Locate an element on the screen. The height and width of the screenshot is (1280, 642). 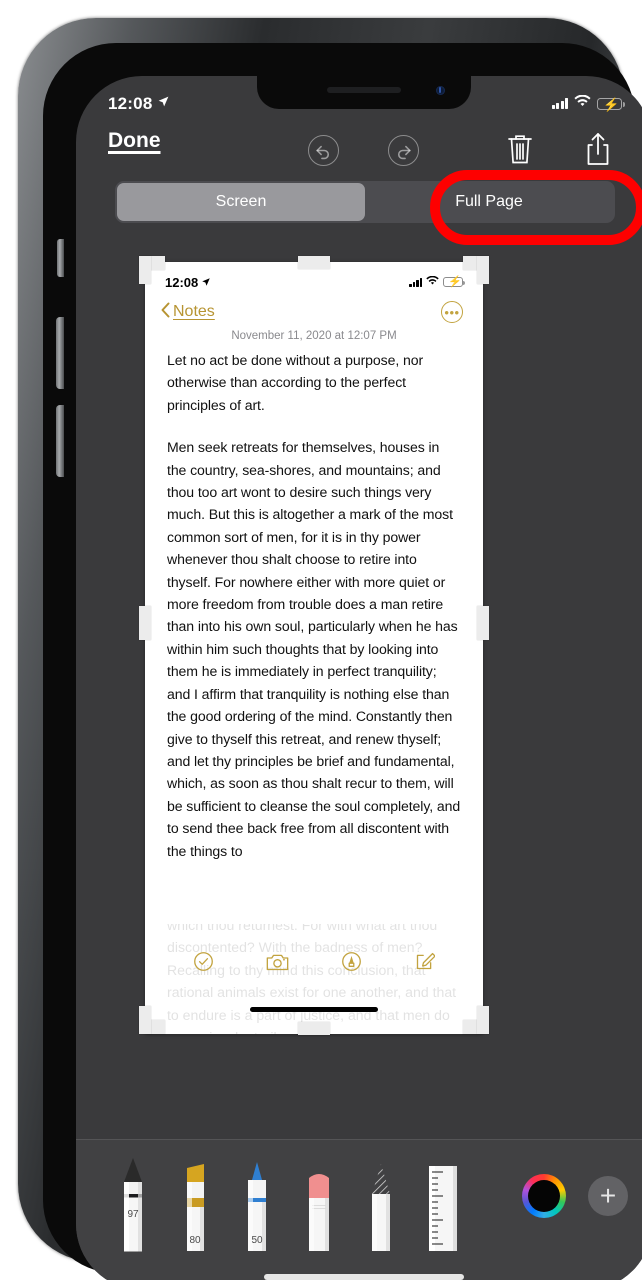
note-home-indicator is located at coordinates (314, 1009).